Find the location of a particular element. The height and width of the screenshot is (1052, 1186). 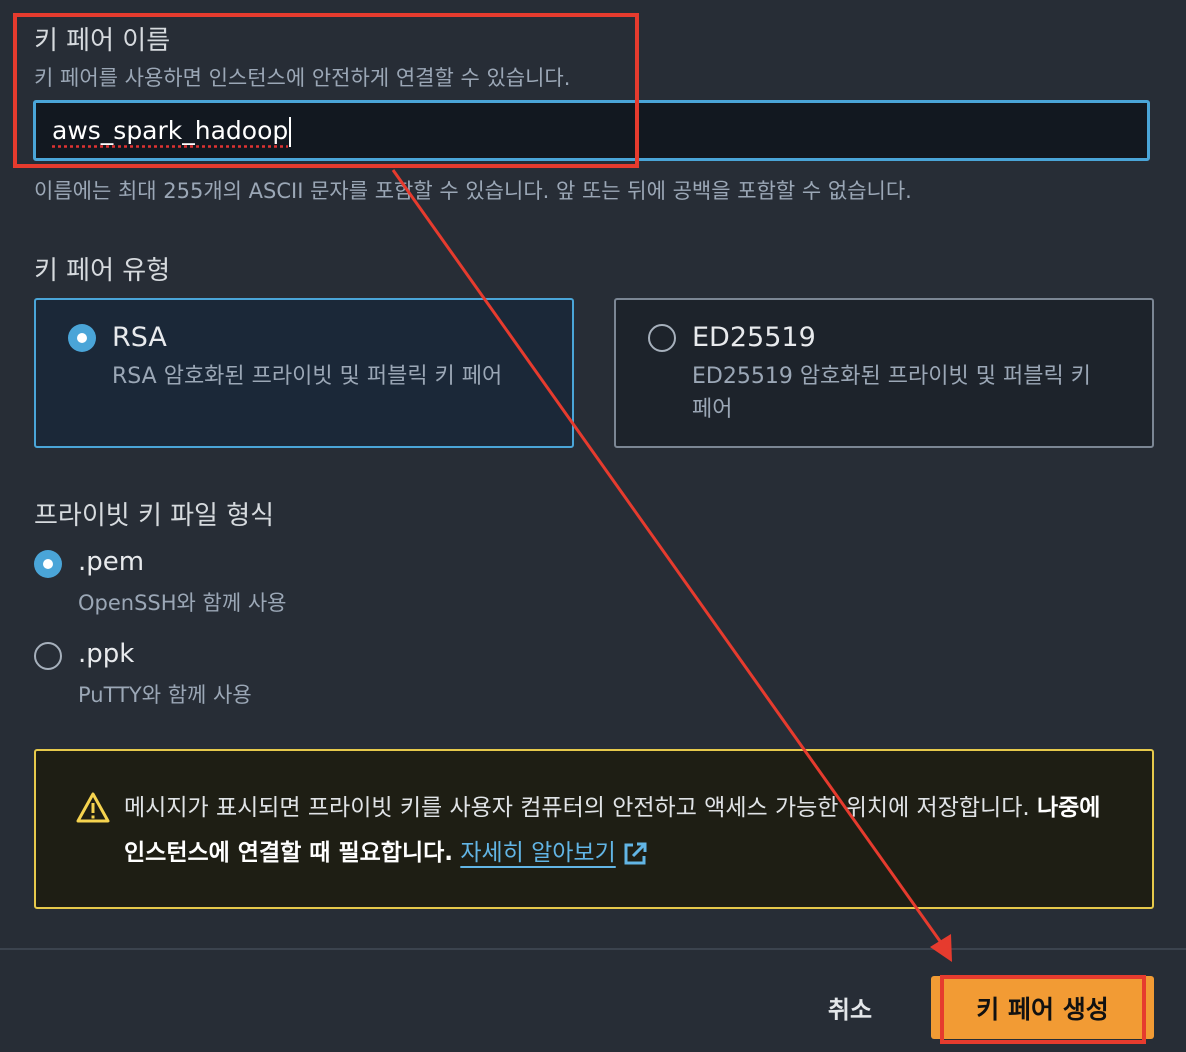

text-caret is located at coordinates (290, 132).